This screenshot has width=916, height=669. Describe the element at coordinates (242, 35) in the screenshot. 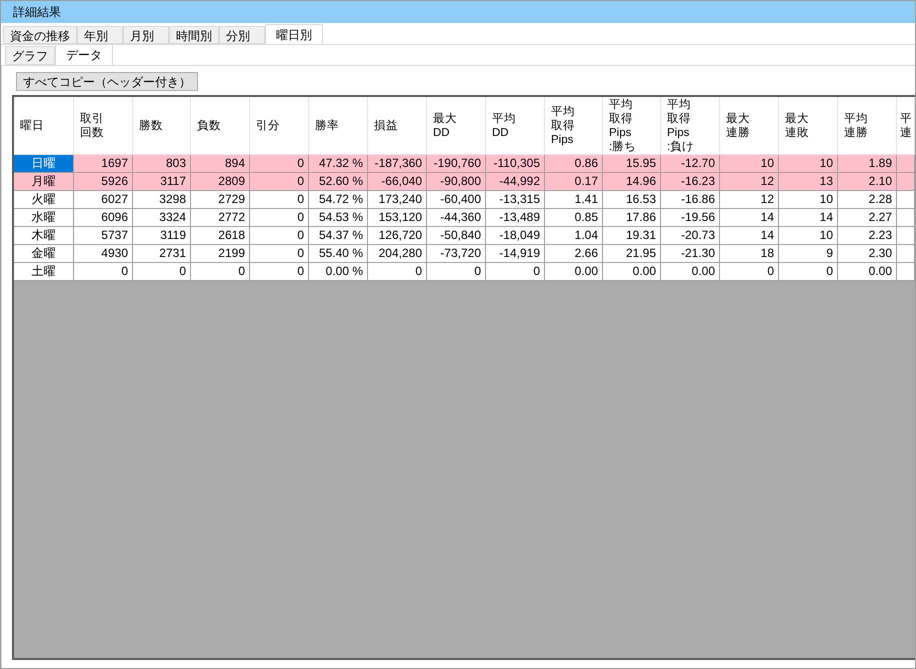

I see `tab: 分別` at that location.